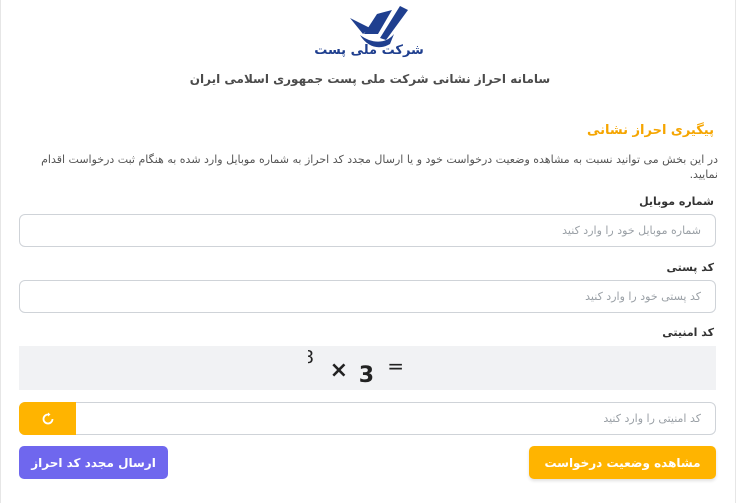 Image resolution: width=736 pixels, height=503 pixels. What do you see at coordinates (369, 50) in the screenshot?
I see `logo-text: شرکت ملی پست` at bounding box center [369, 50].